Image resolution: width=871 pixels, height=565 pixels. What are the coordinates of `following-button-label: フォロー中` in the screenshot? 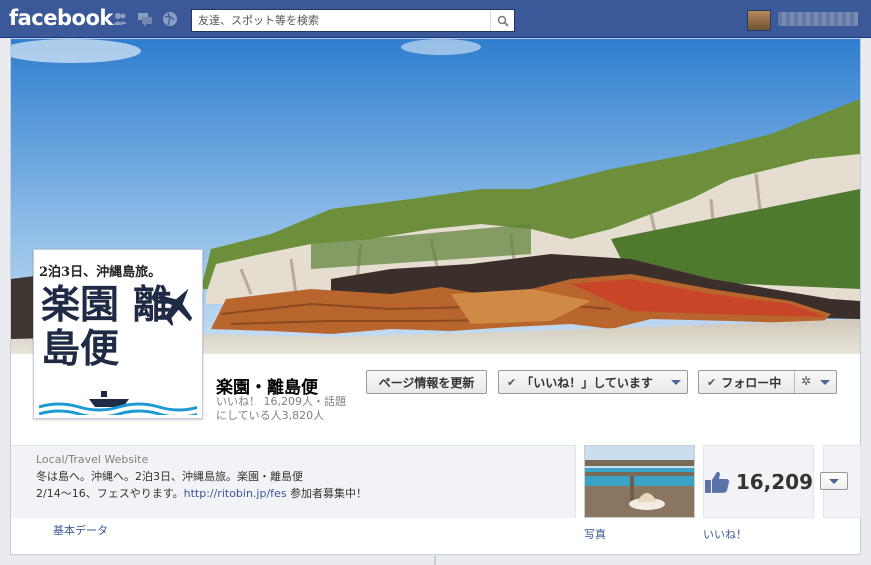 It's located at (751, 382).